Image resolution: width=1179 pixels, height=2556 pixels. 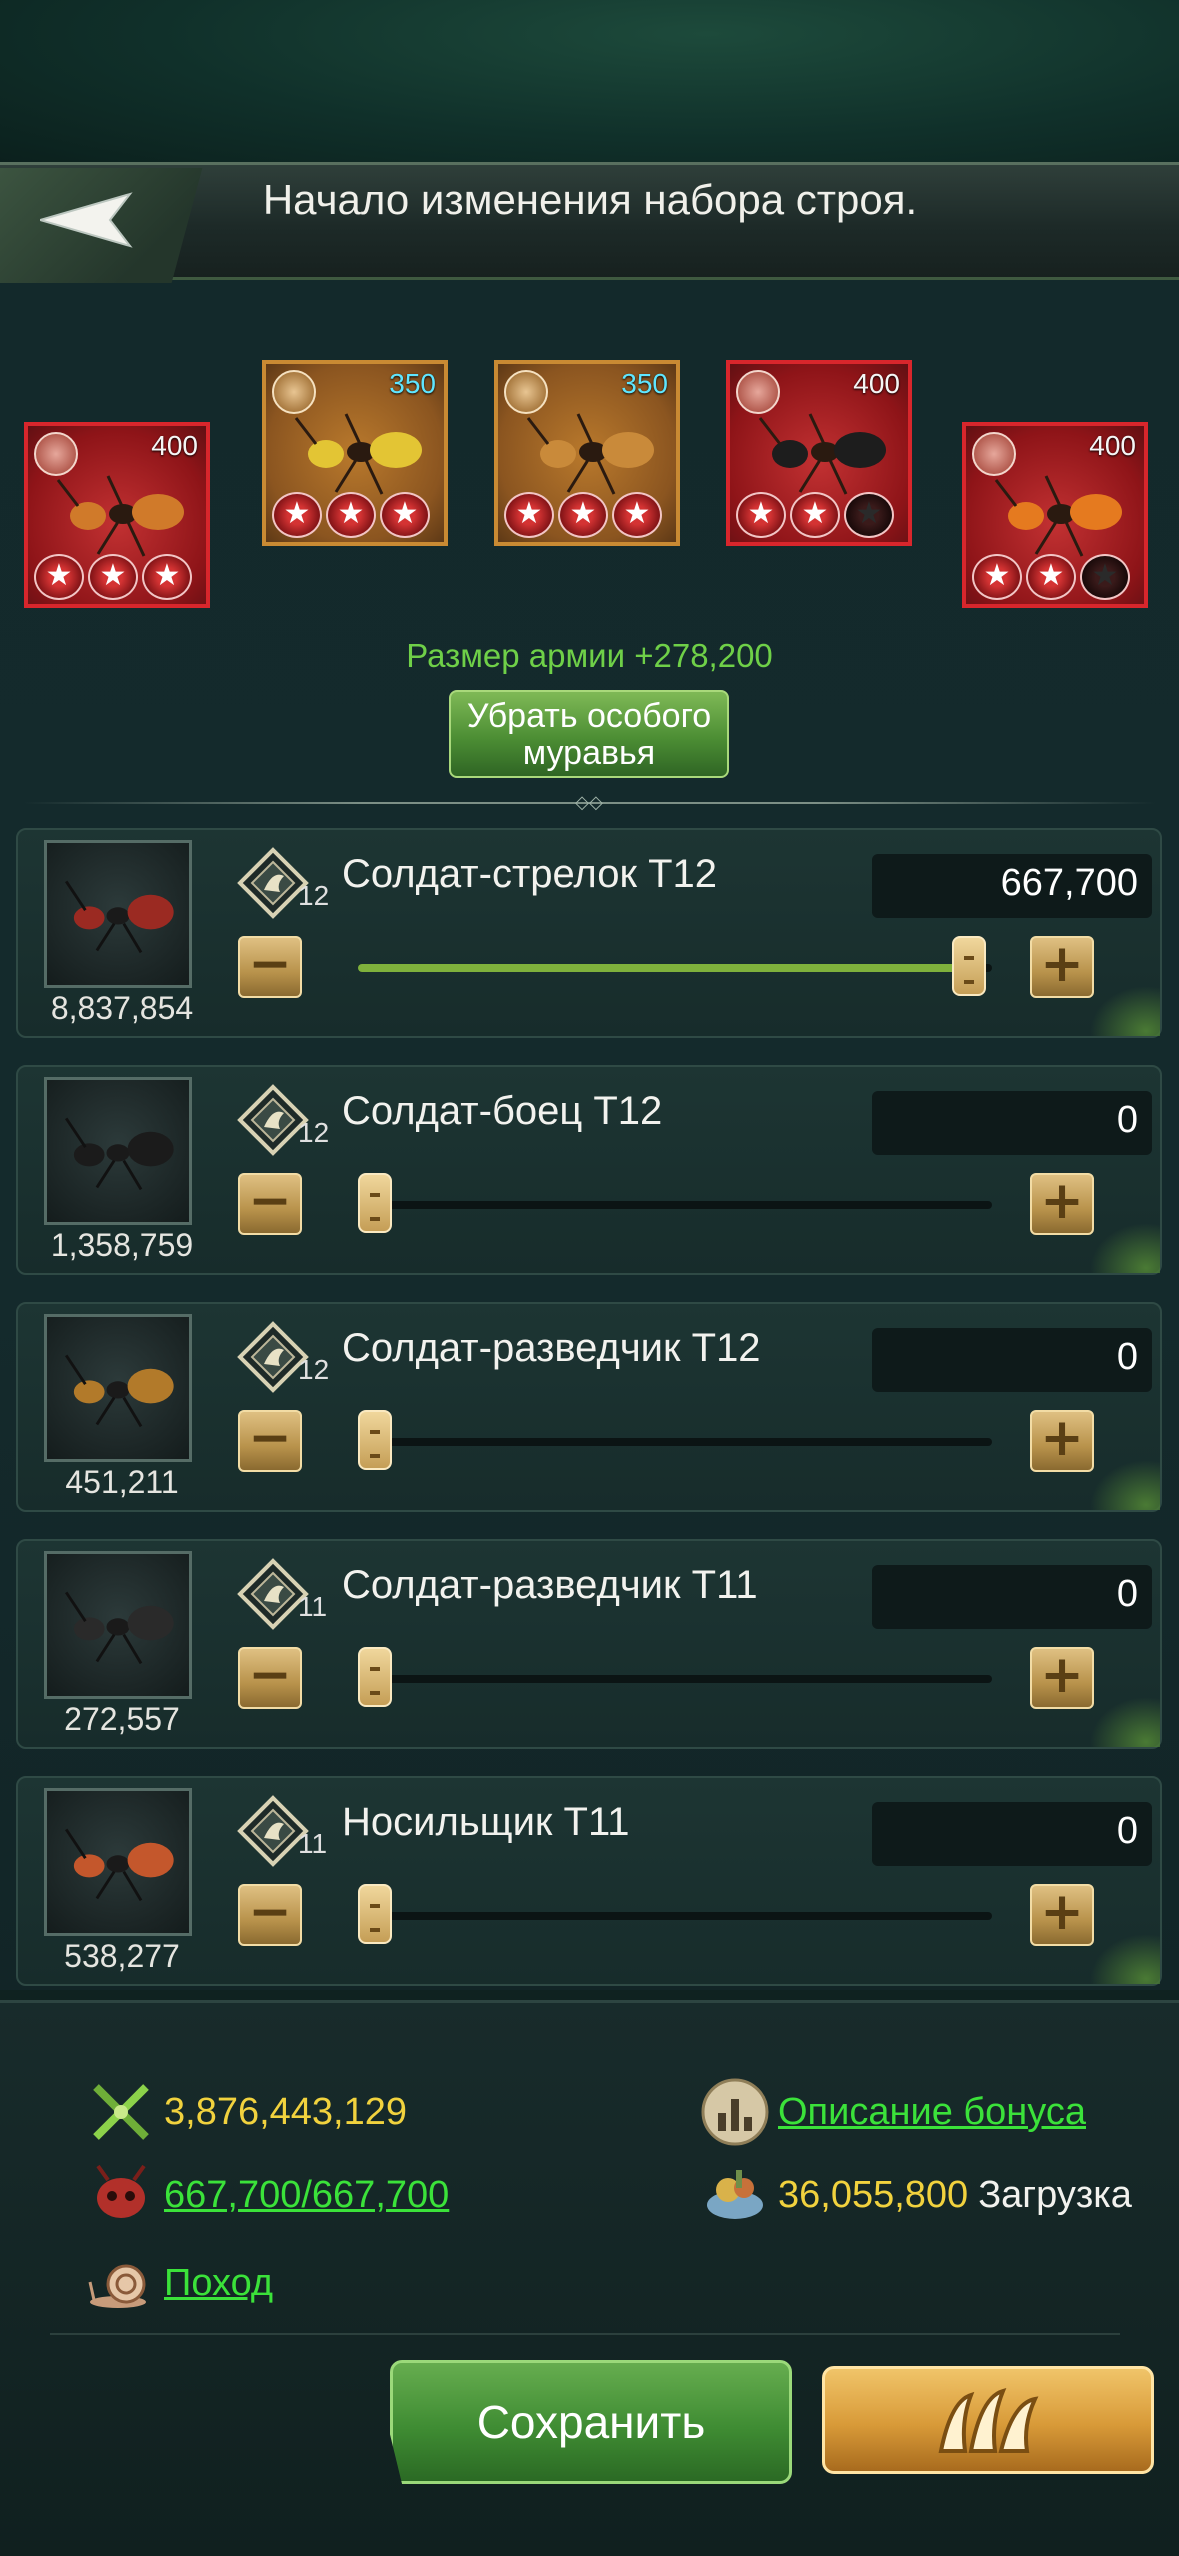 What do you see at coordinates (1012, 886) in the screenshot?
I see `troop-quantity-input: 667,700` at bounding box center [1012, 886].